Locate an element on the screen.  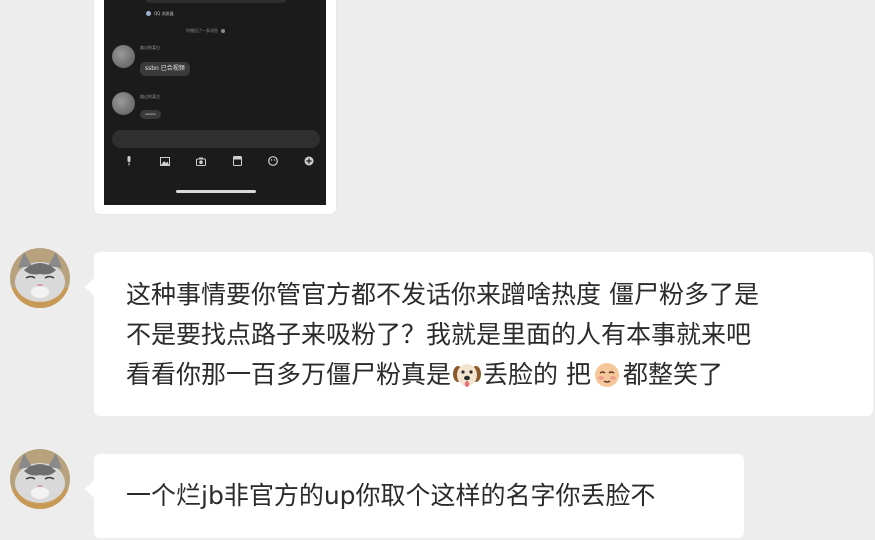
message-line: 不是要找点路子来吸粉了？我就是里面的人有本事就来吧 is located at coordinates (439, 334).